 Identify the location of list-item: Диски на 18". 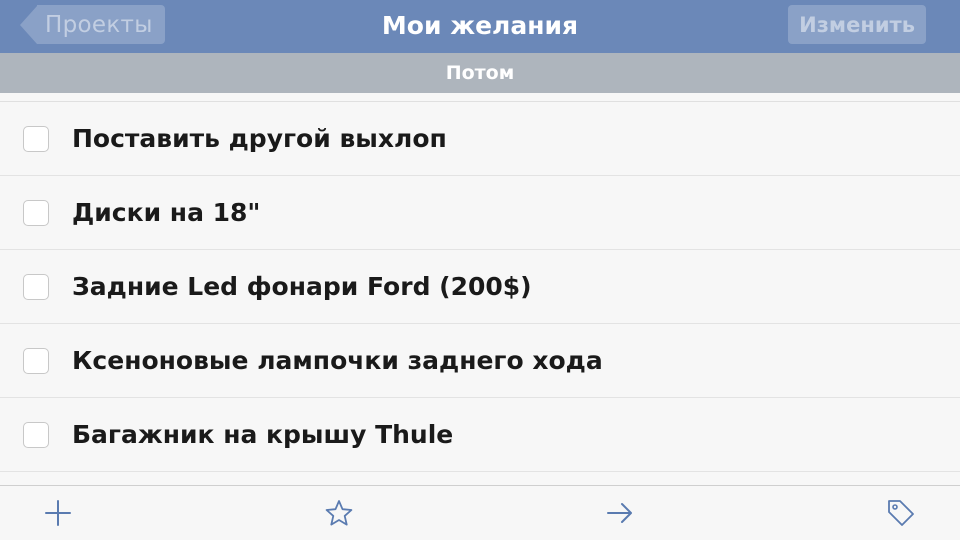
(480, 213).